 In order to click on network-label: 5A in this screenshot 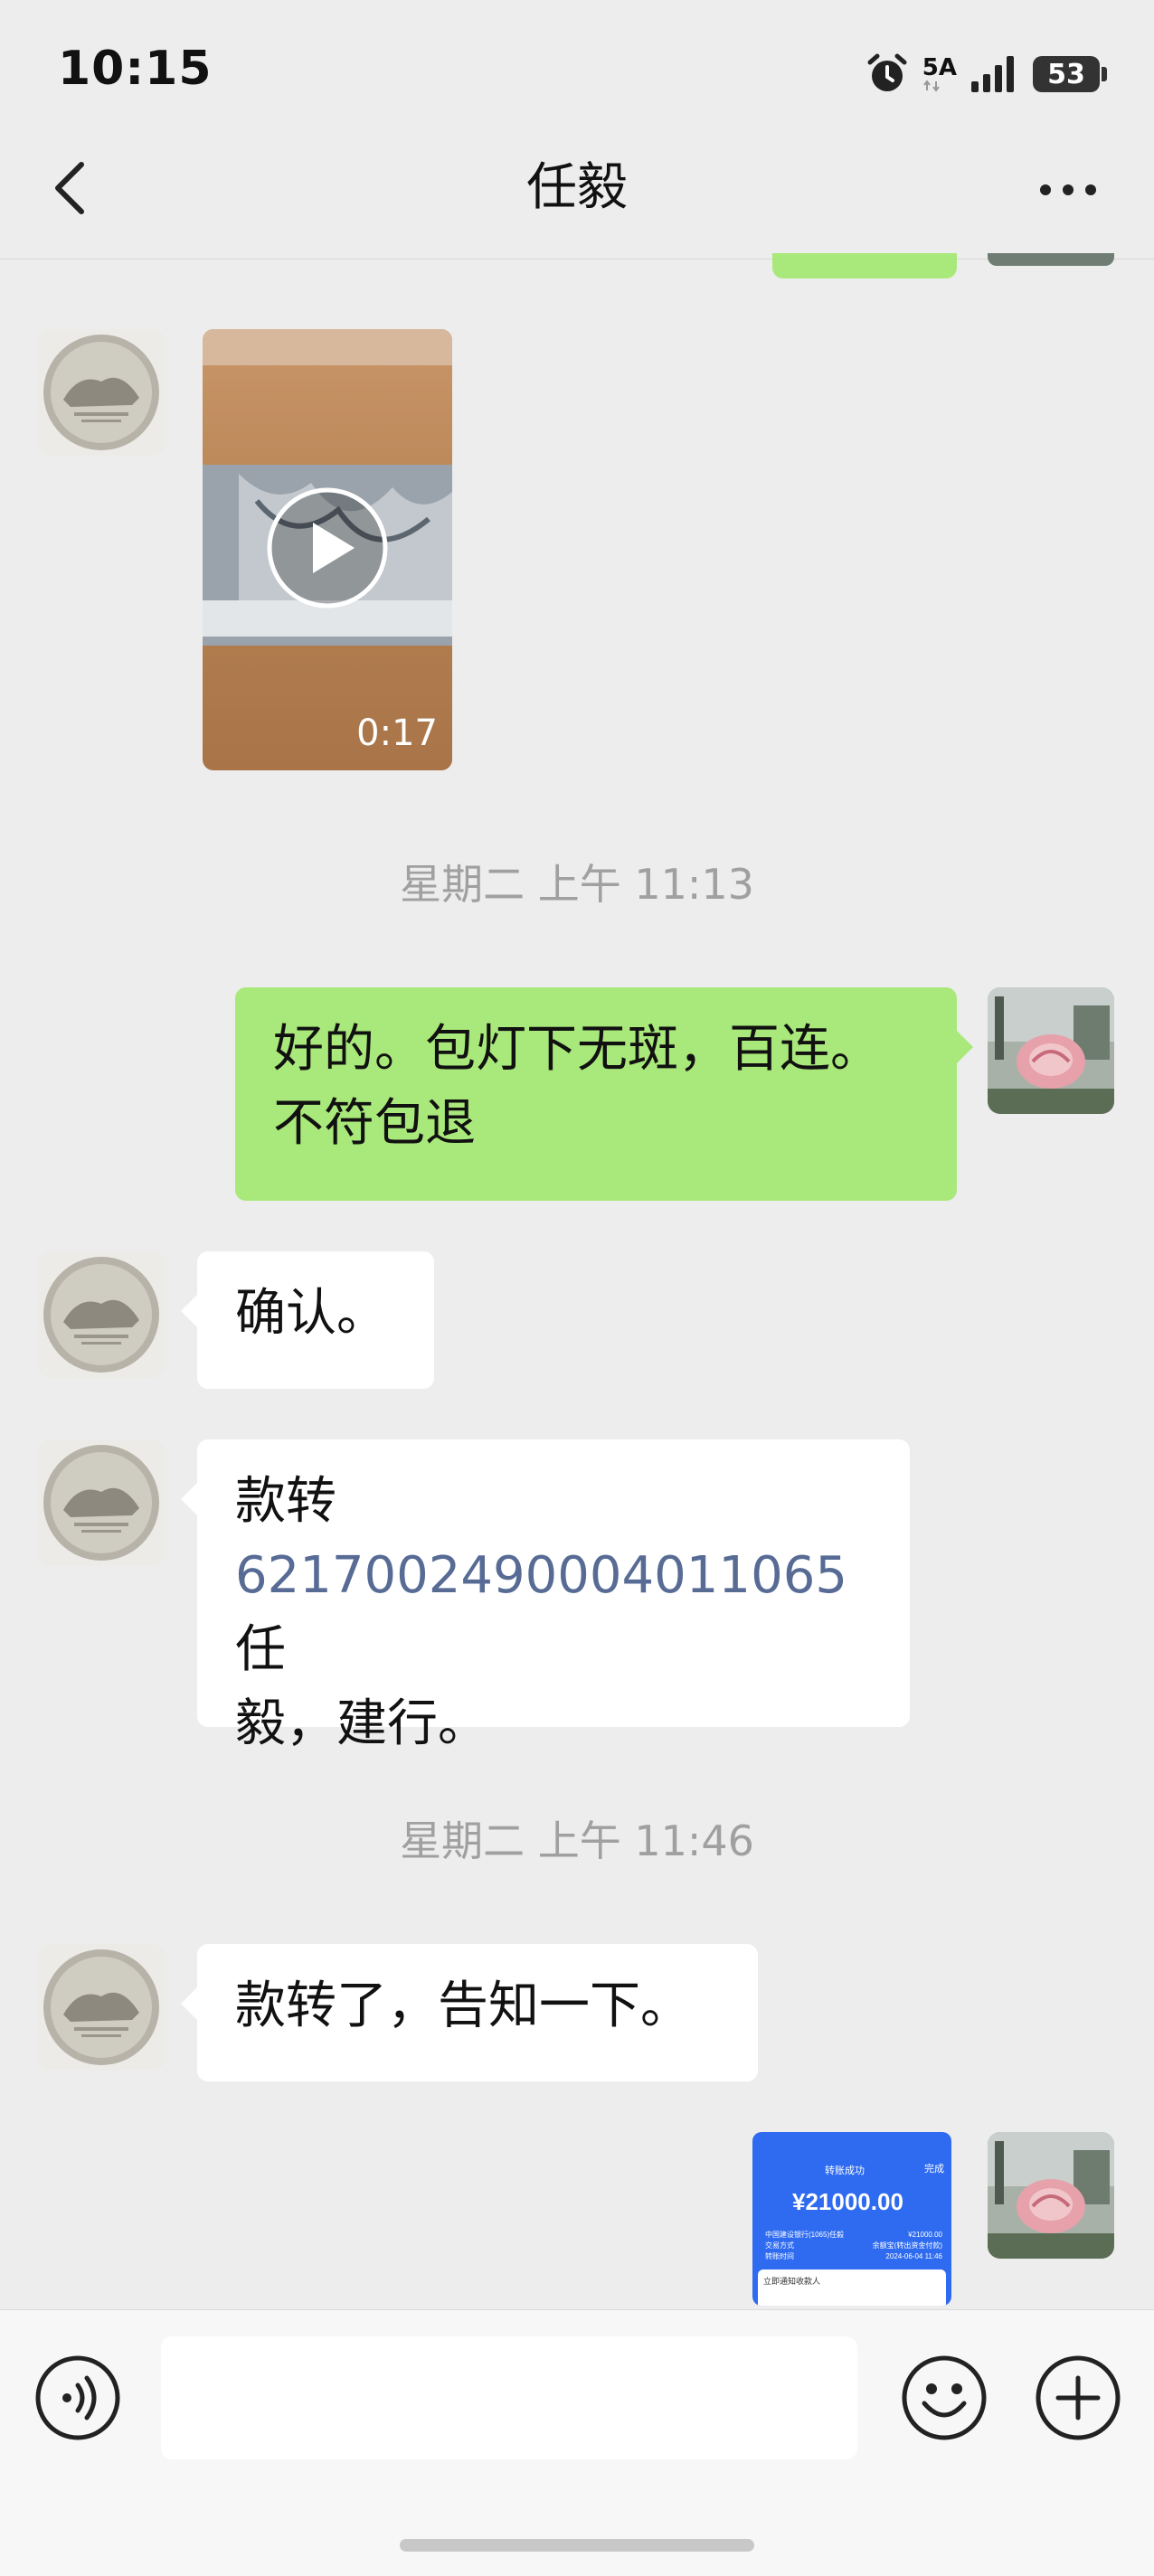, I will do `click(940, 67)`.